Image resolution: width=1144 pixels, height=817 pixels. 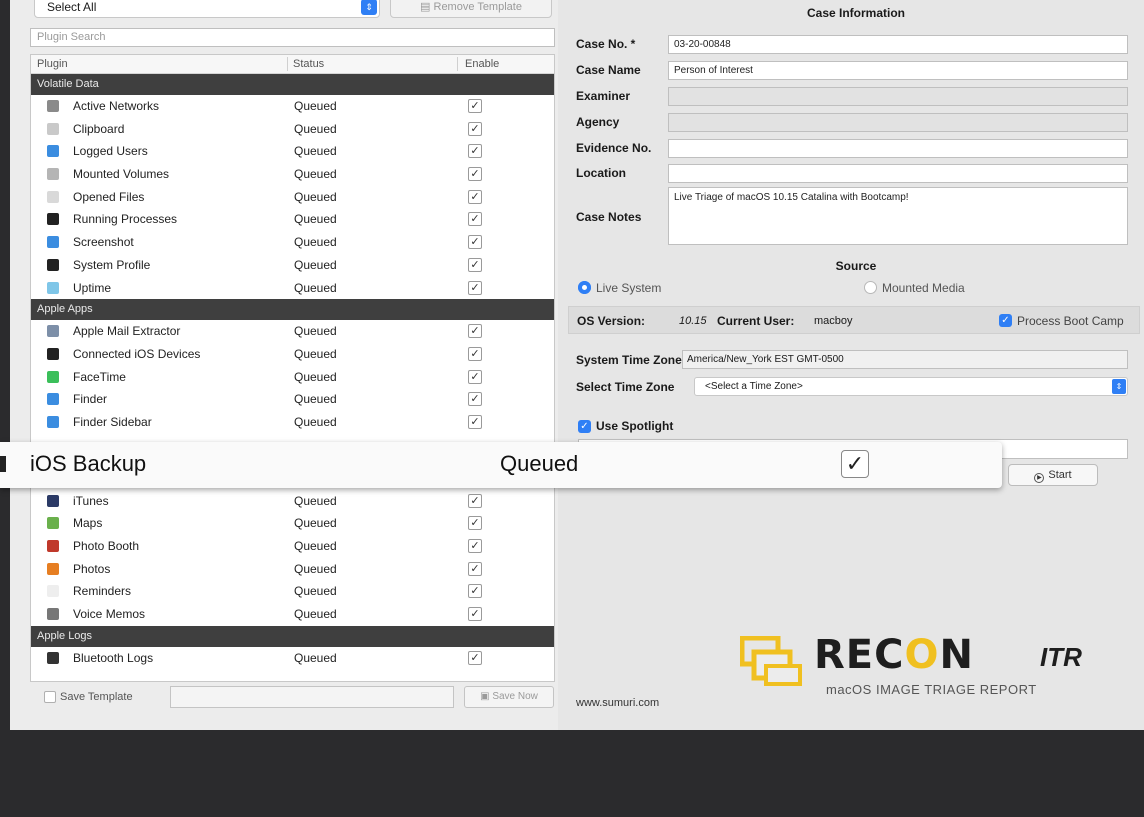 What do you see at coordinates (898, 44) in the screenshot?
I see `case-field-input: 03-20-00848` at bounding box center [898, 44].